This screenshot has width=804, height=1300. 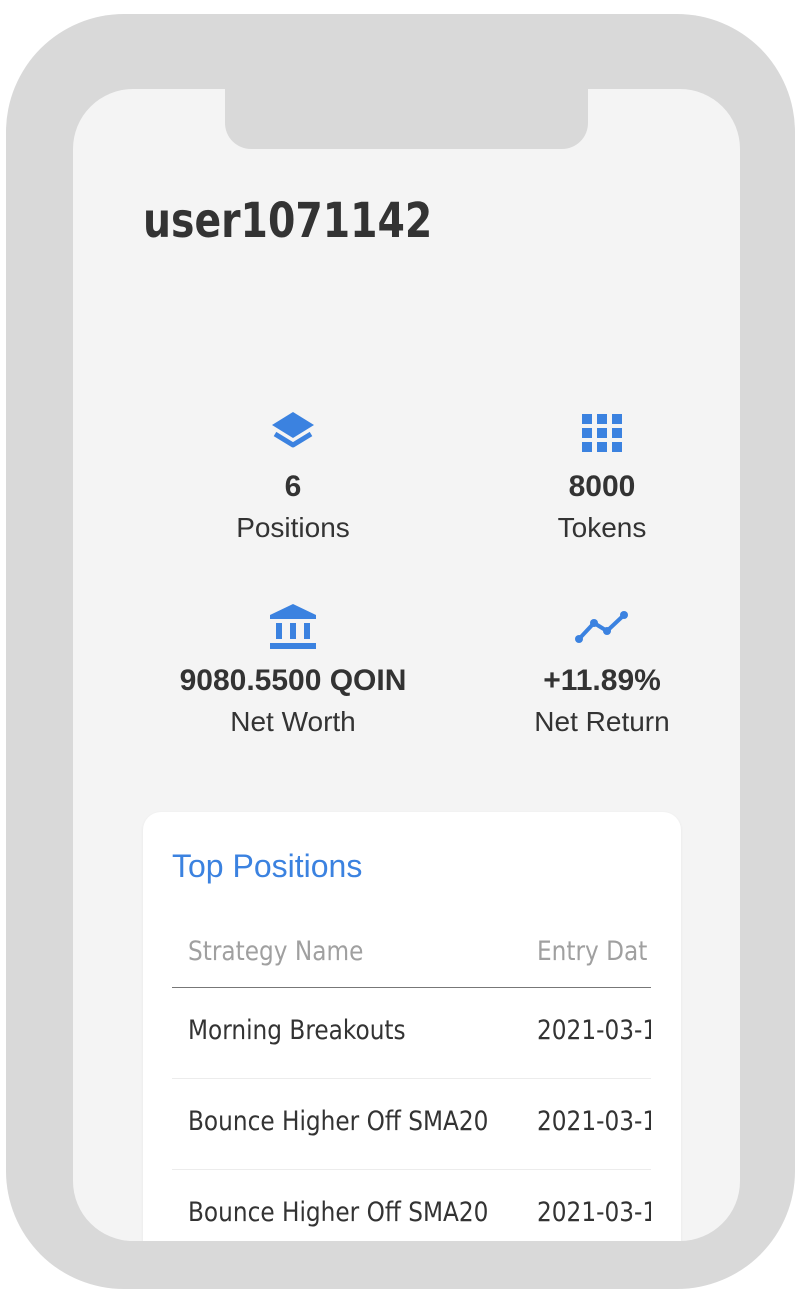 I want to click on stat-positions: 6 Positions, so click(x=293, y=478).